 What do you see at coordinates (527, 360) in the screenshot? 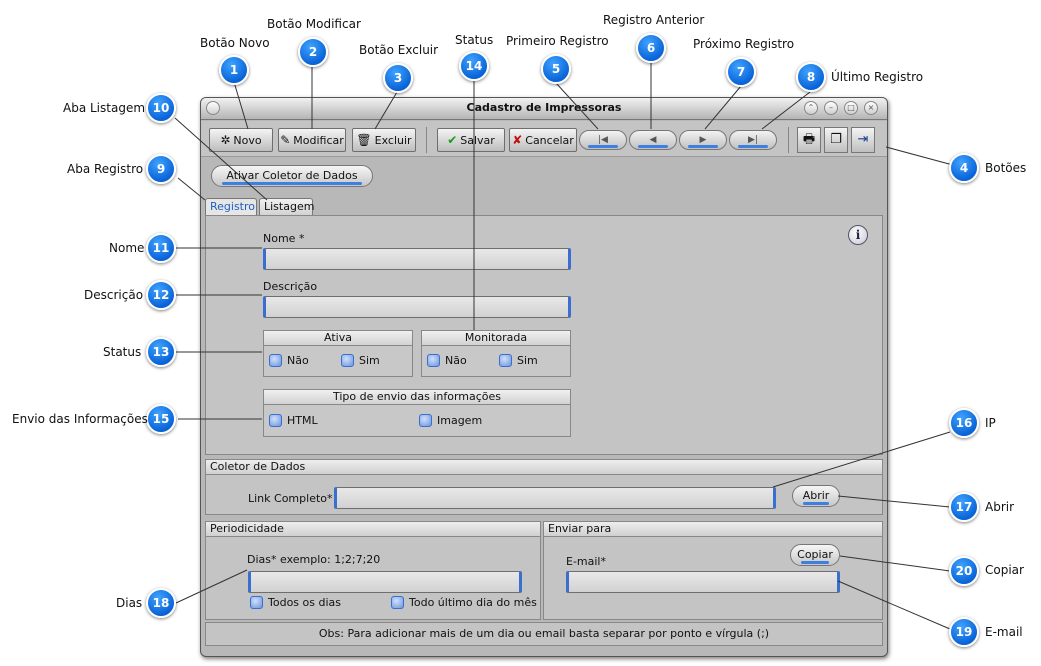
I see `option-label: Sim` at bounding box center [527, 360].